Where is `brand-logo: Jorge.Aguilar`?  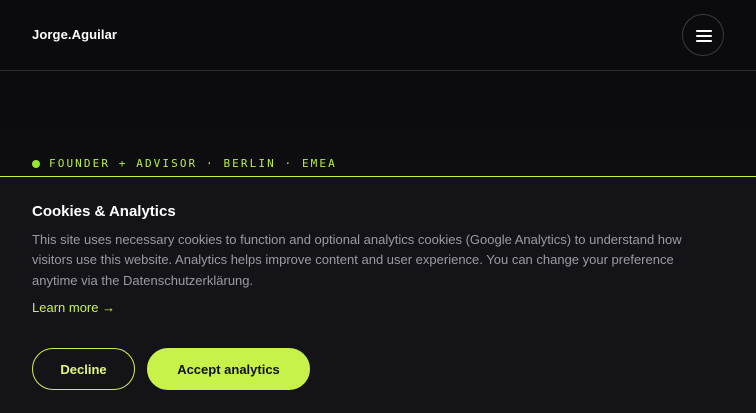 brand-logo: Jorge.Aguilar is located at coordinates (74, 34).